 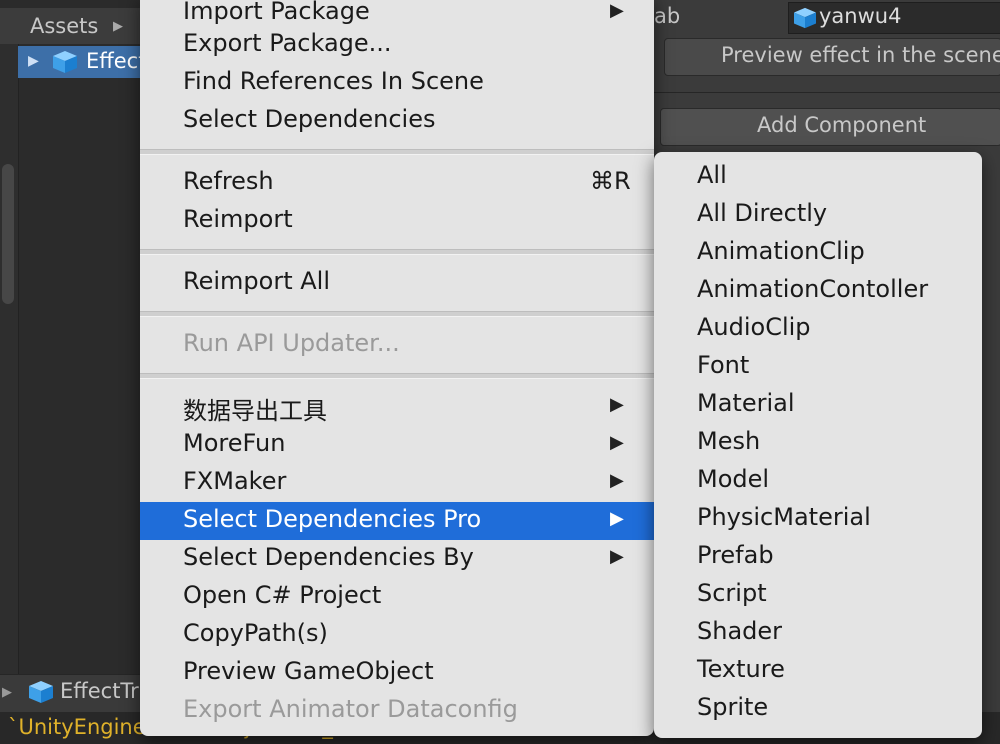 I want to click on menu-item-label: FXMaker, so click(x=235, y=481).